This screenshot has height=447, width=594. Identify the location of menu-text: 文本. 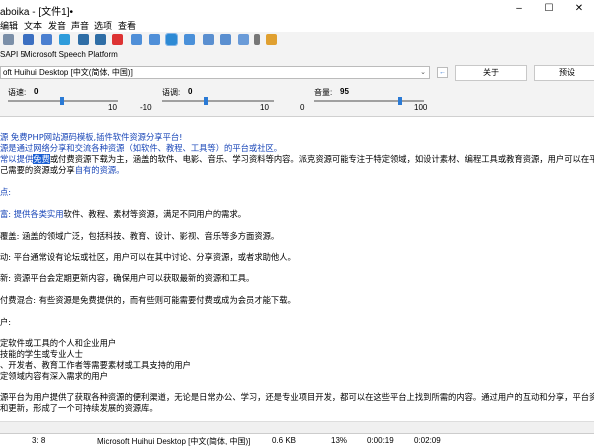
(33, 25).